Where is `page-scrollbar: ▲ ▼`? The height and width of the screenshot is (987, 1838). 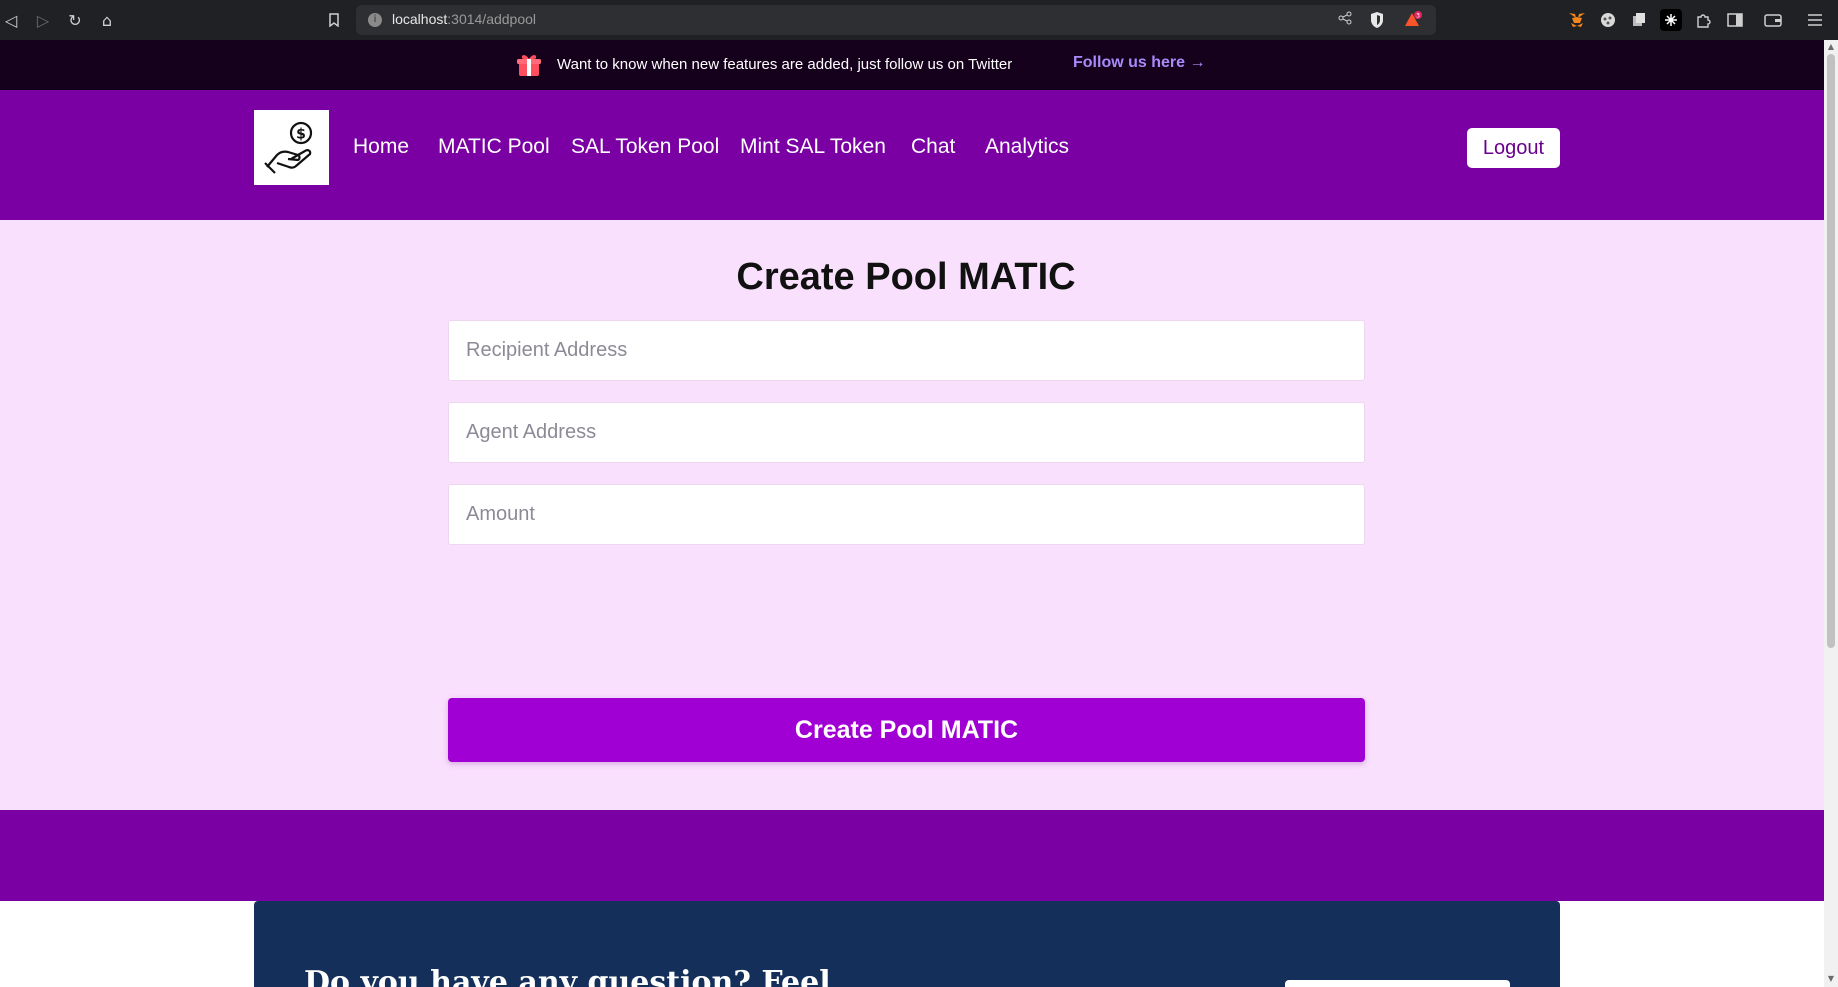 page-scrollbar: ▲ ▼ is located at coordinates (1831, 513).